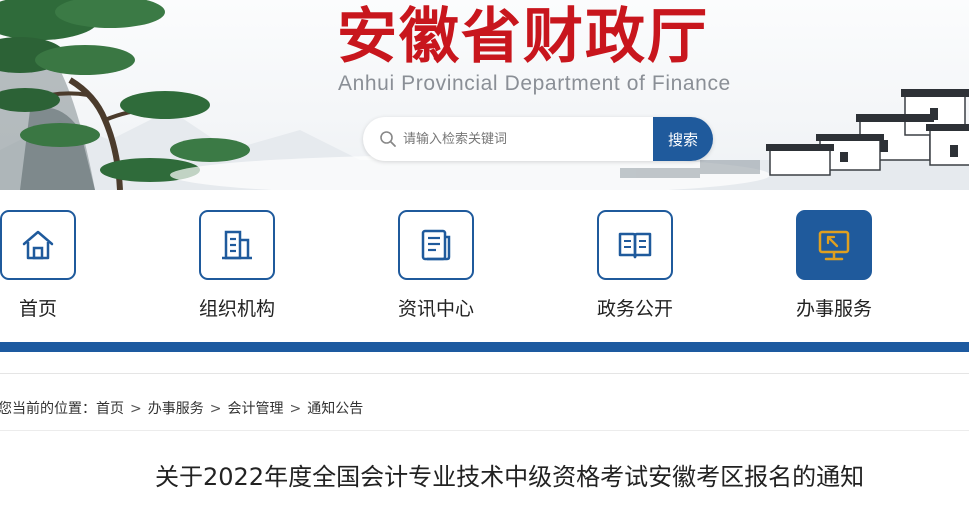 Image resolution: width=969 pixels, height=508 pixels. What do you see at coordinates (110, 409) in the screenshot?
I see `breadcrumb-link-home: 首页` at bounding box center [110, 409].